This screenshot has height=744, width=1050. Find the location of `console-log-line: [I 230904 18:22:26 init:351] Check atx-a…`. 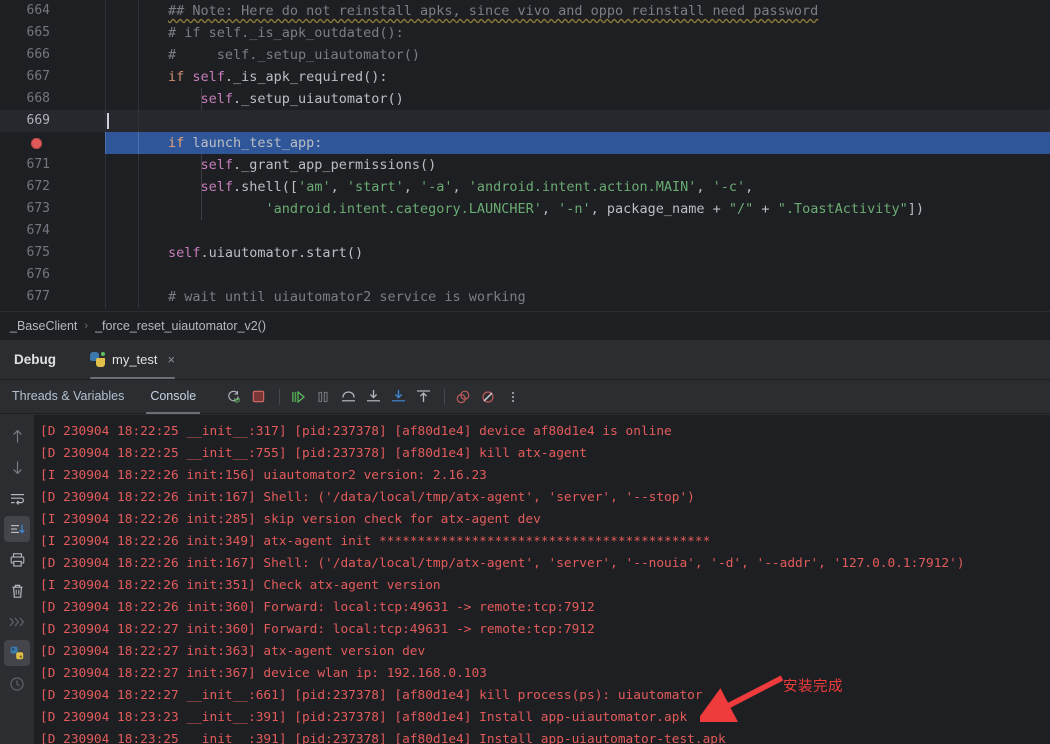

console-log-line: [I 230904 18:22:26 init:351] Check atx-a… is located at coordinates (240, 585).